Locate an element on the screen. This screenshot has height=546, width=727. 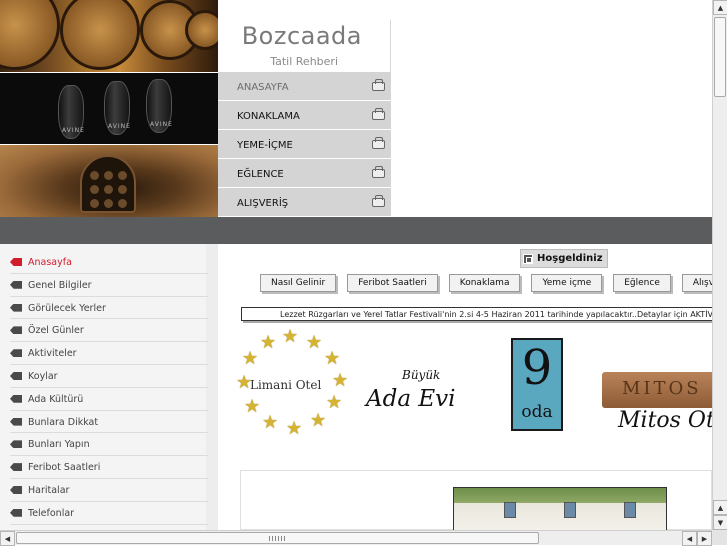
mitos-band-text: MITOS is located at coordinates (662, 388).